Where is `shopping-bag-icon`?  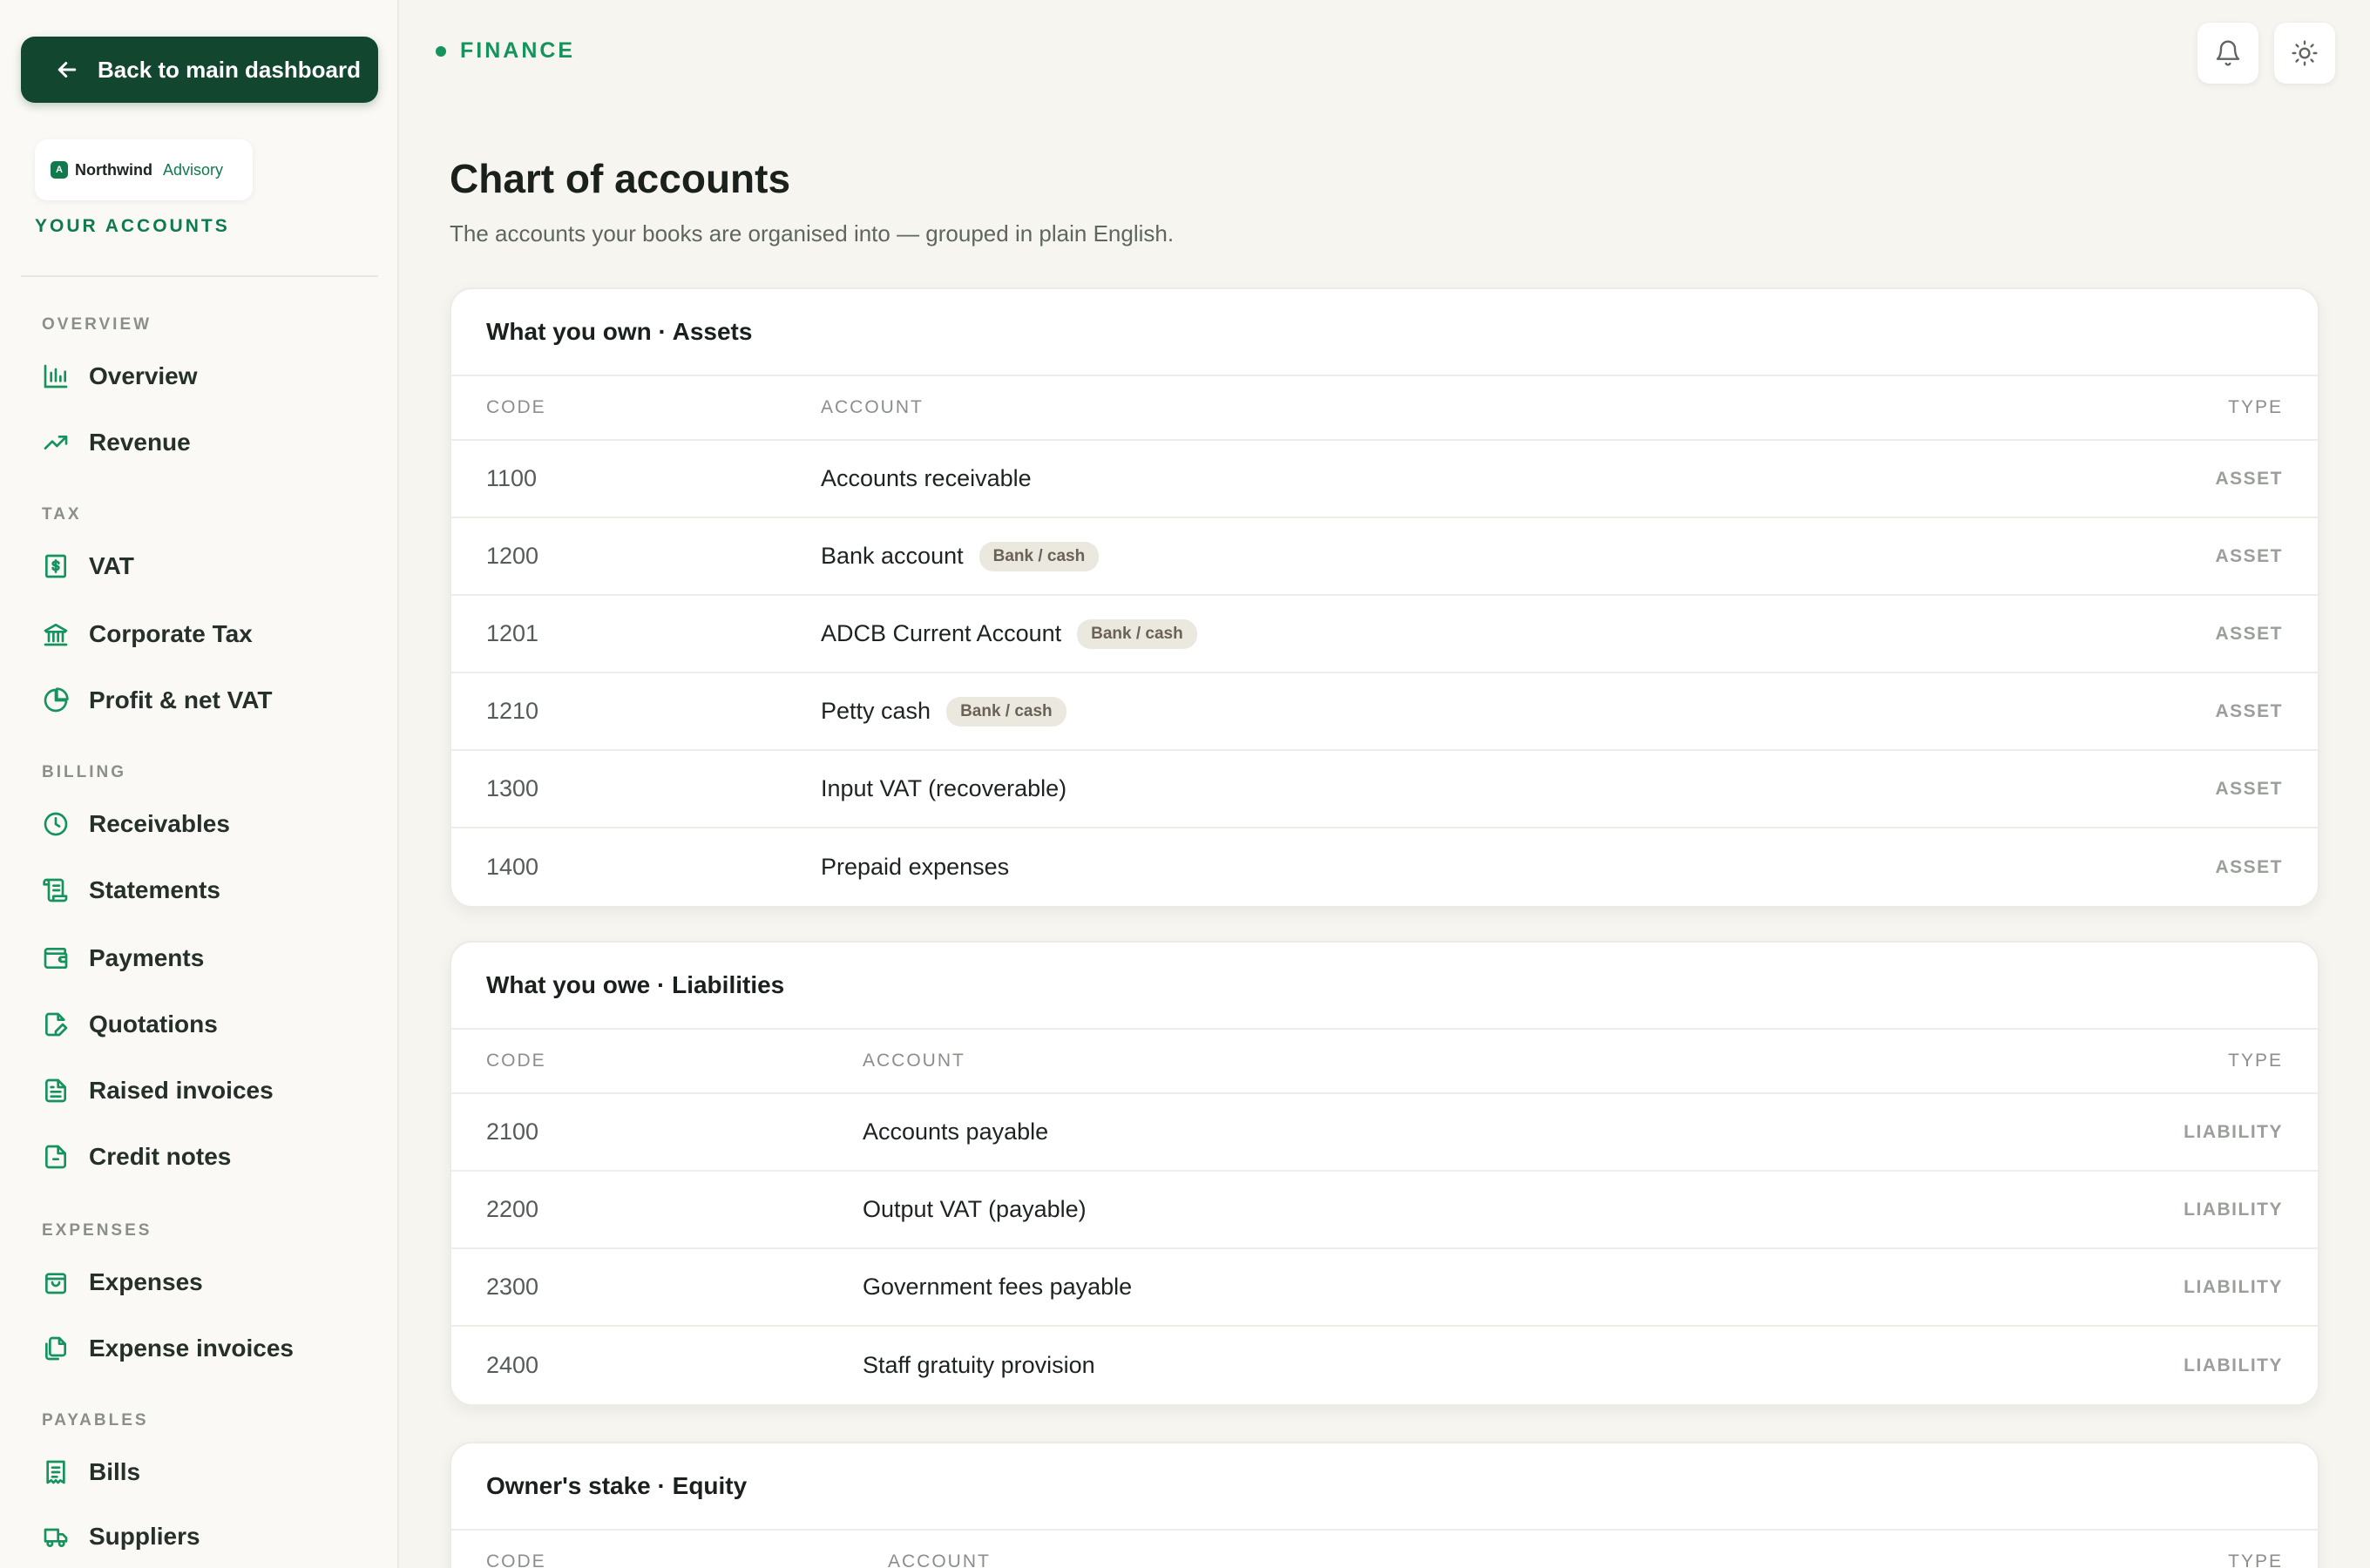 shopping-bag-icon is located at coordinates (55, 1283).